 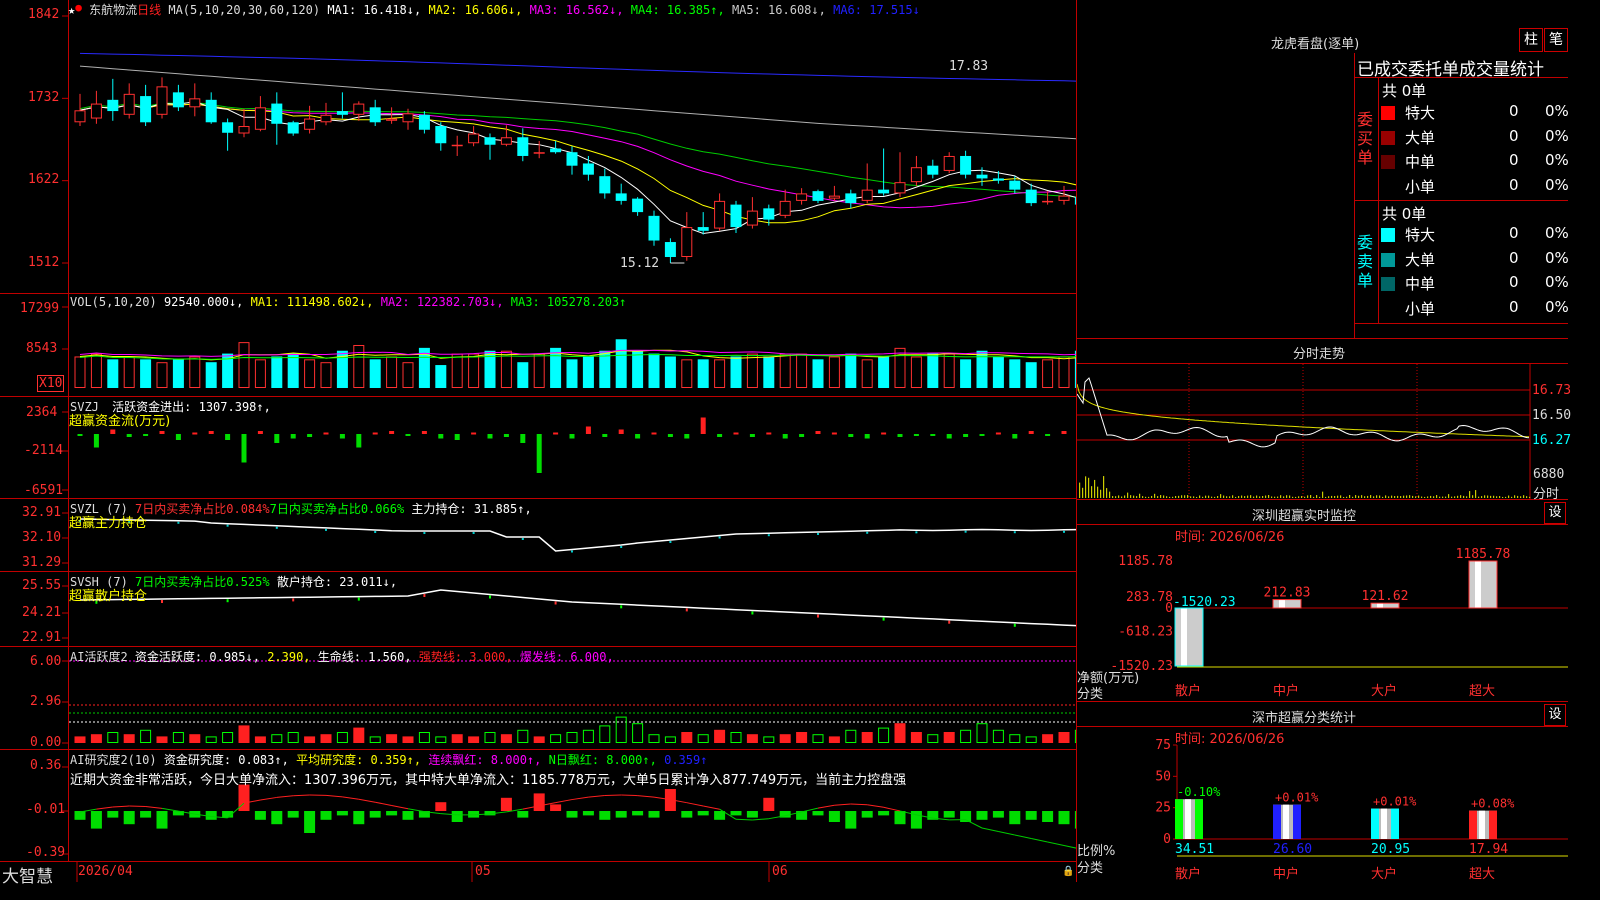 What do you see at coordinates (1319, 352) in the screenshot?
I see `intraday-title: 分时走势` at bounding box center [1319, 352].